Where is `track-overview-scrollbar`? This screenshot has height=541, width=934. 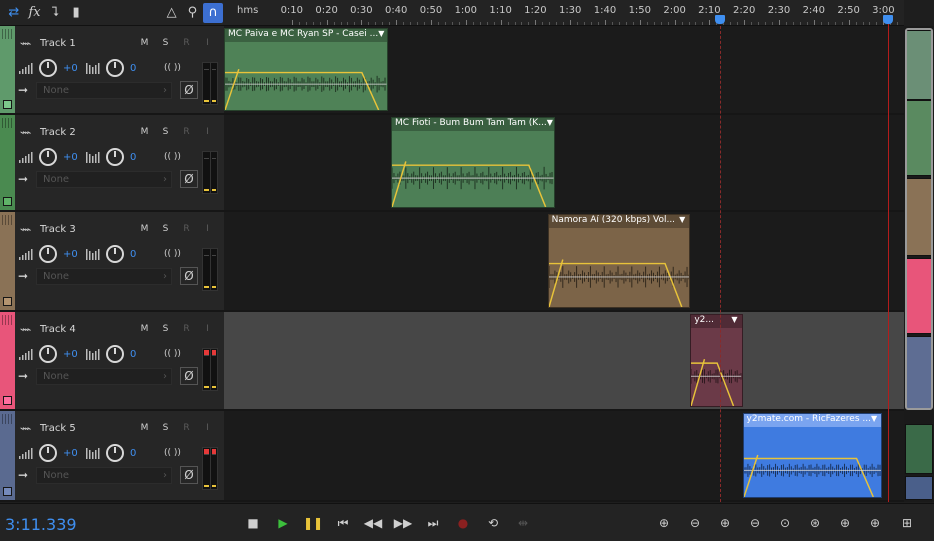
track-overview-scrollbar is located at coordinates (919, 264).